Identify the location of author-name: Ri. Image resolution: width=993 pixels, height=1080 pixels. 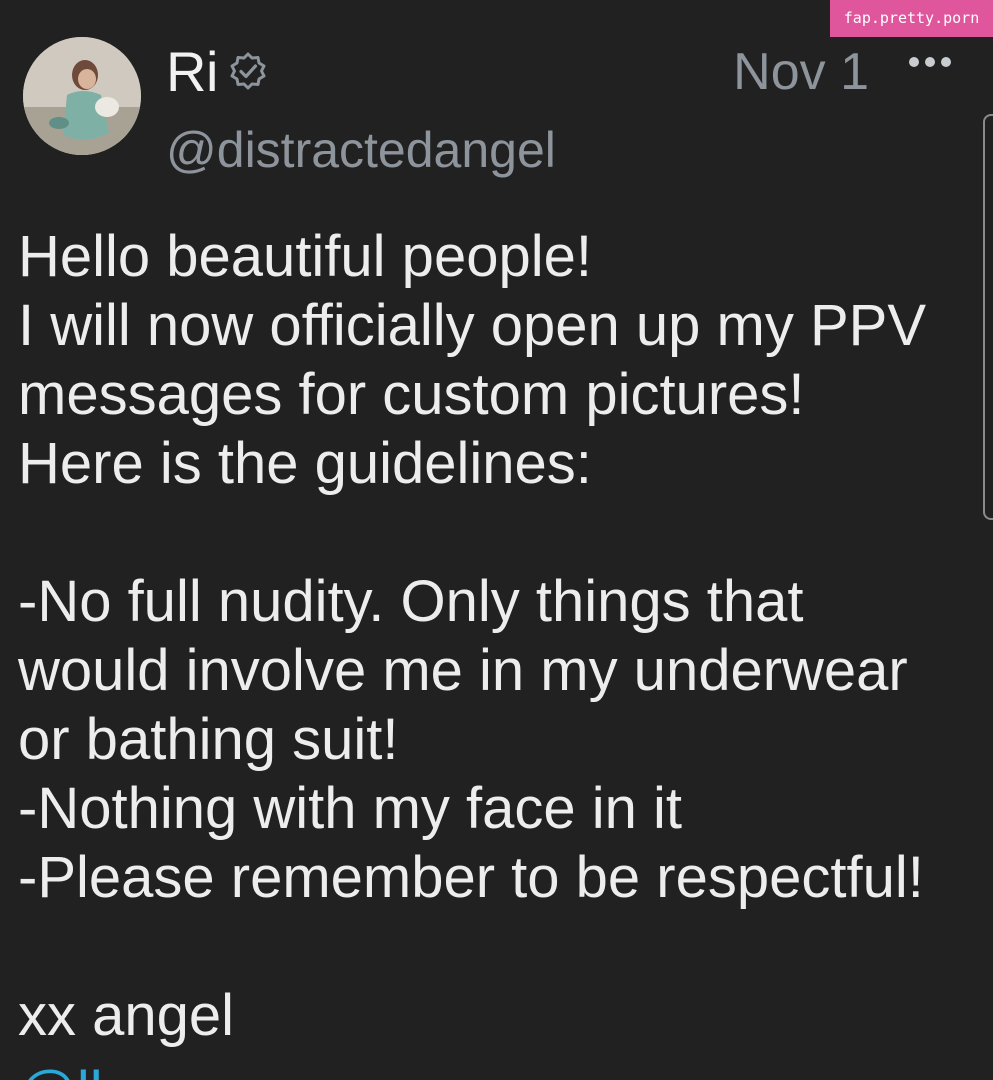
(192, 72).